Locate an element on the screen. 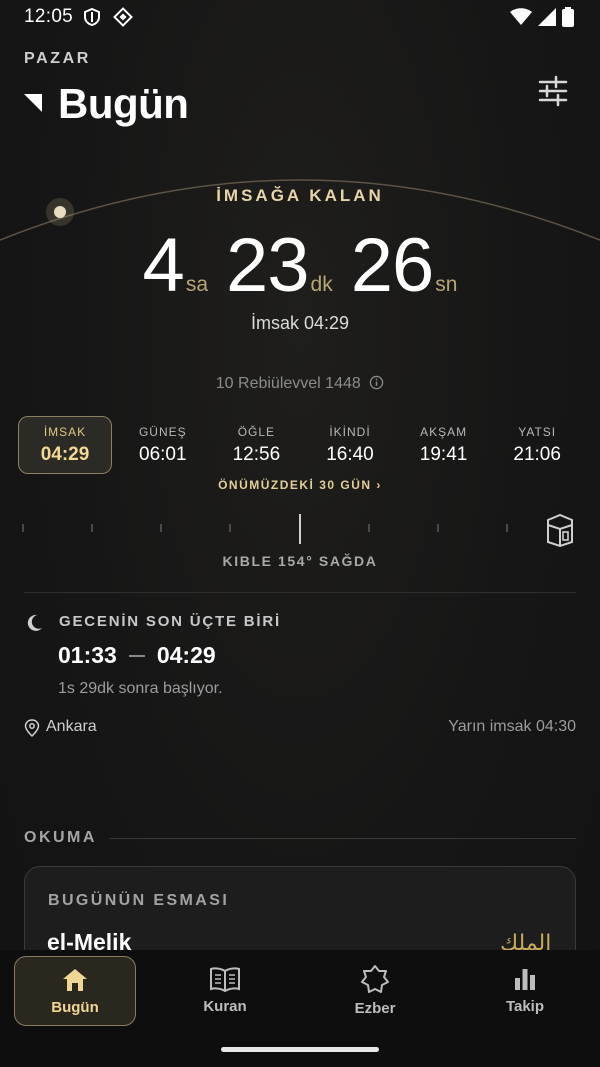 This screenshot has height=1067, width=600. wifi-icon is located at coordinates (521, 16).